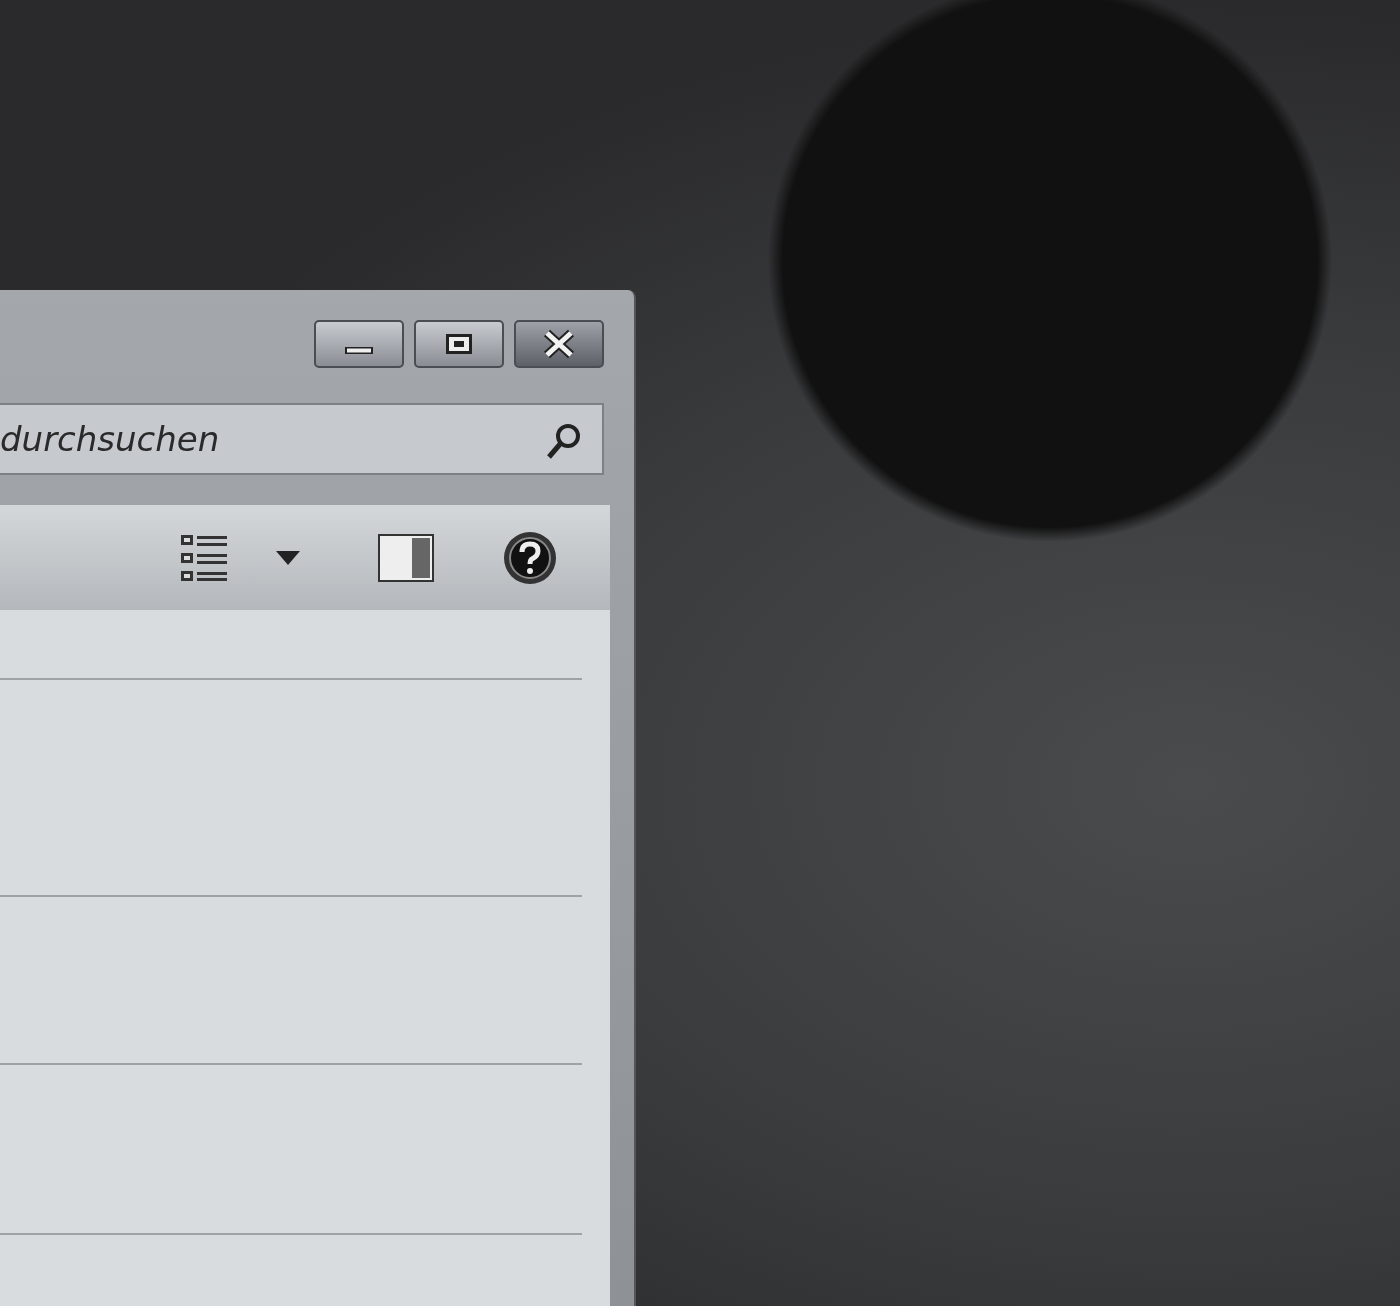 This screenshot has height=1306, width=1400. What do you see at coordinates (359, 350) in the screenshot?
I see `minimize-icon` at bounding box center [359, 350].